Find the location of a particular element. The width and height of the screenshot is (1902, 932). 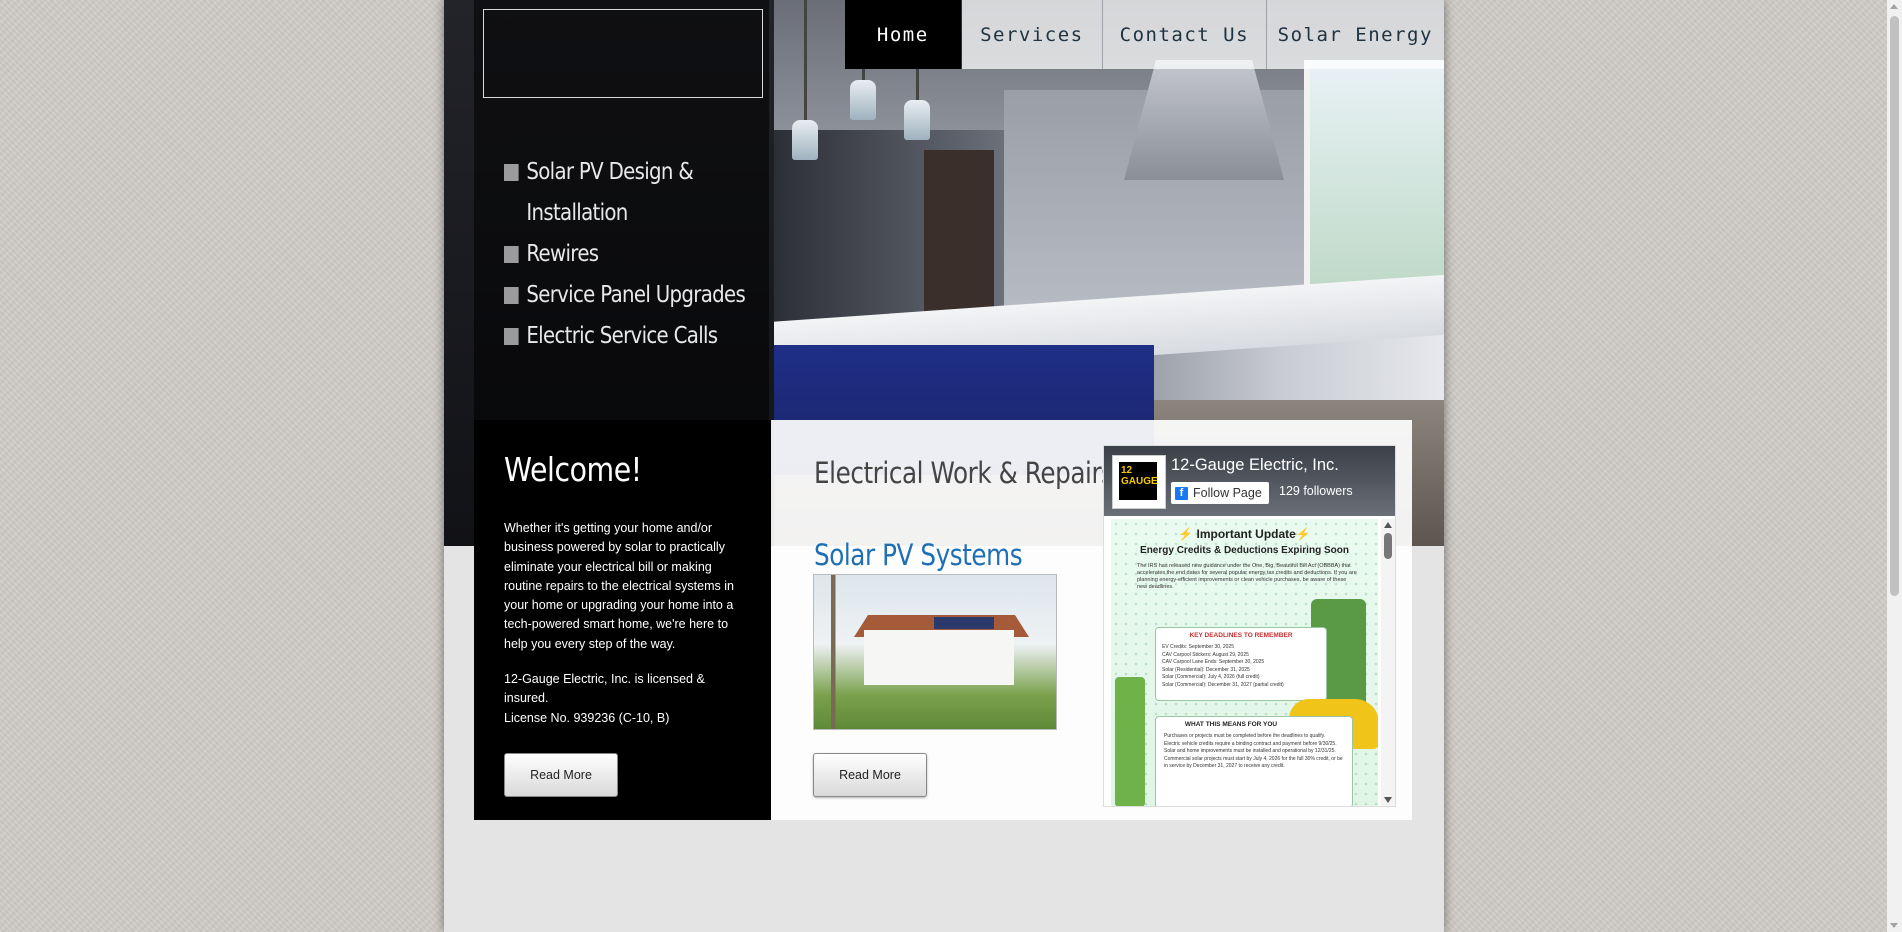

facebook-page-name: 12-Gauge Electric, Inc. is located at coordinates (1255, 465).